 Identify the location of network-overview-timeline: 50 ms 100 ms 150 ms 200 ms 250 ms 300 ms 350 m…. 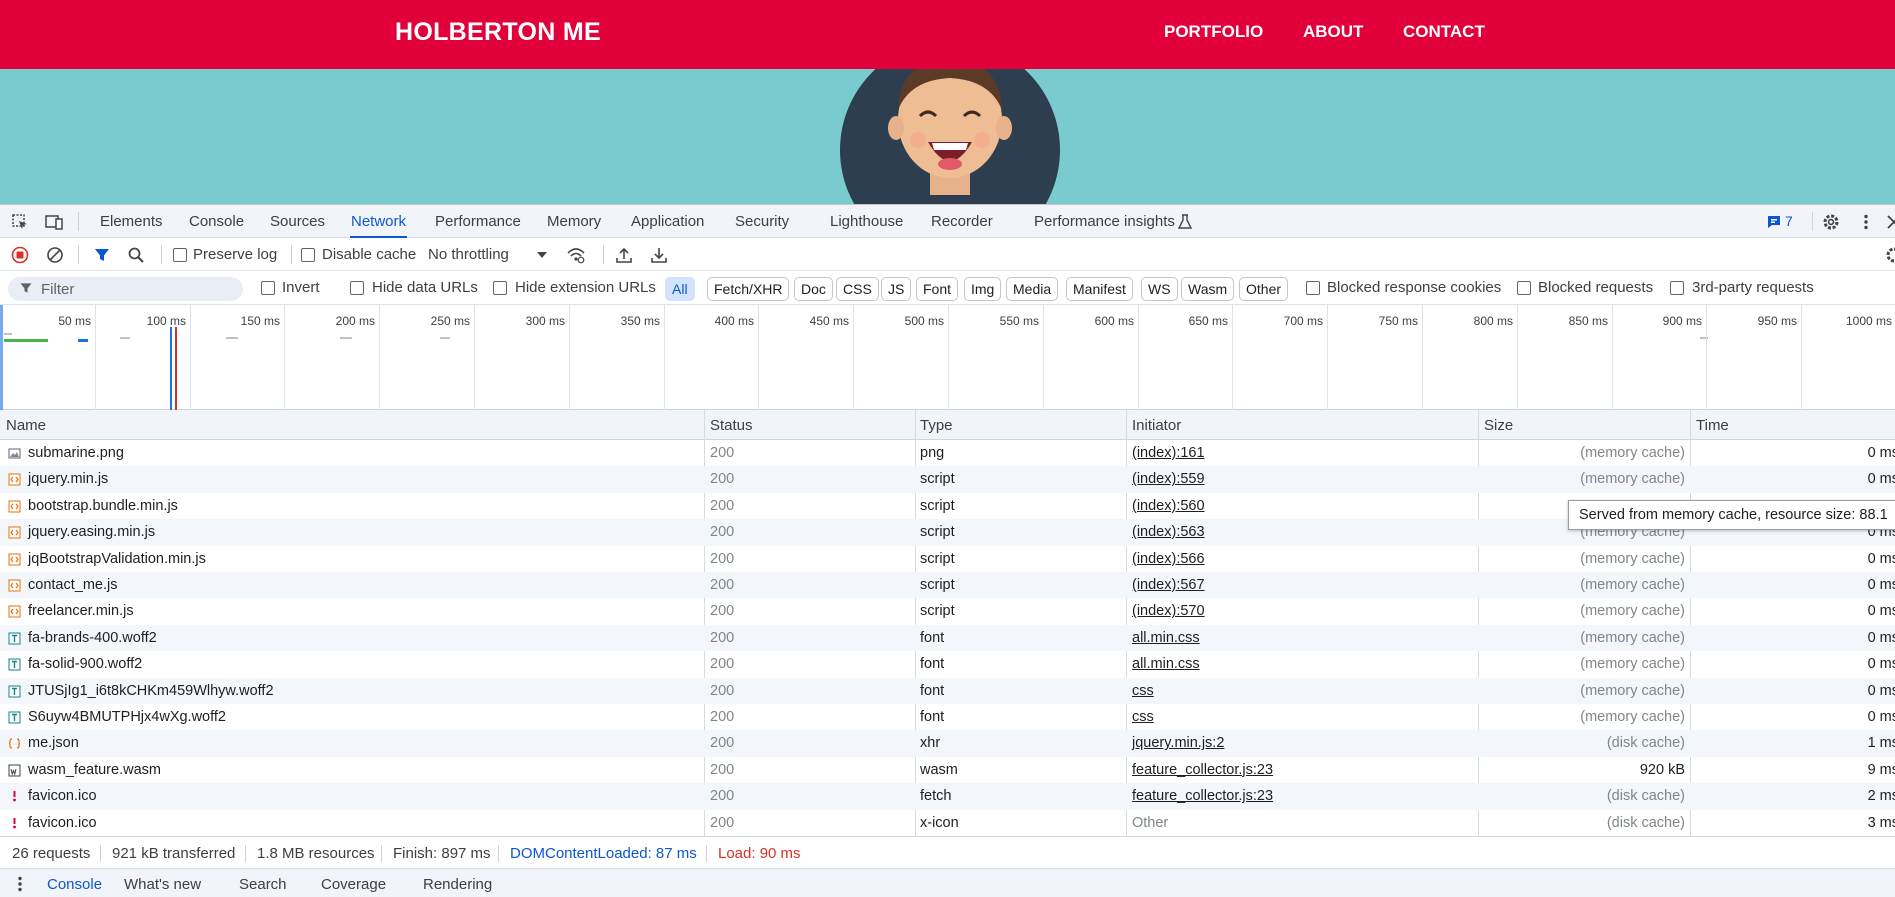
(947, 357).